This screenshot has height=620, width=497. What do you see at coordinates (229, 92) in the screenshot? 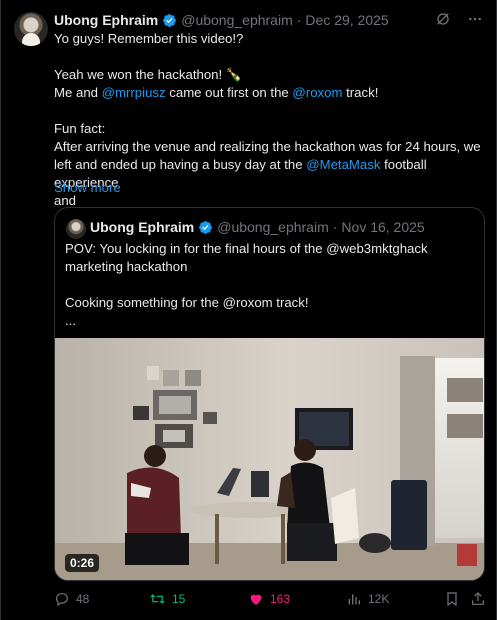
I see `text-span: came out first on the` at bounding box center [229, 92].